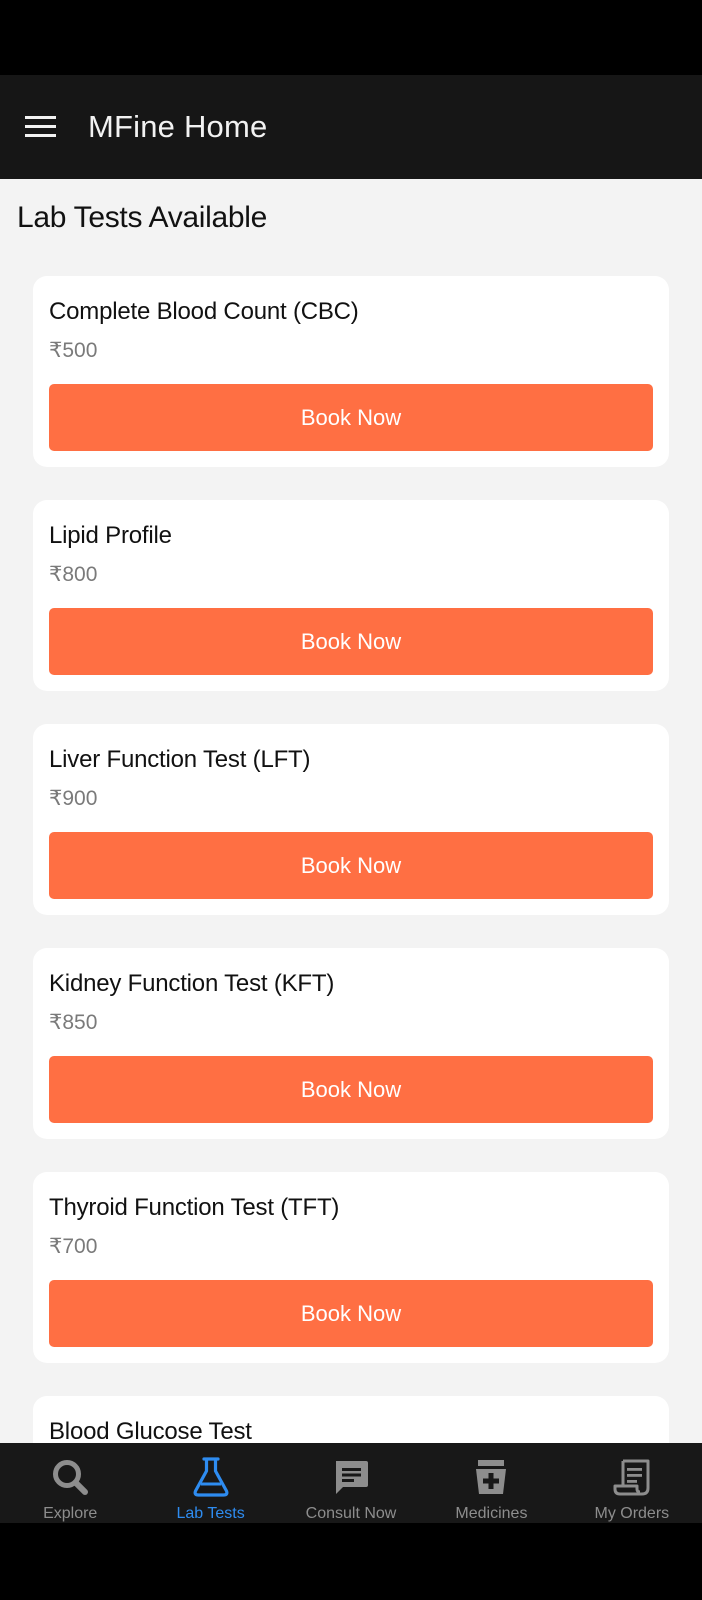 The image size is (702, 1600). I want to click on system-navigation-bar, so click(351, 1561).